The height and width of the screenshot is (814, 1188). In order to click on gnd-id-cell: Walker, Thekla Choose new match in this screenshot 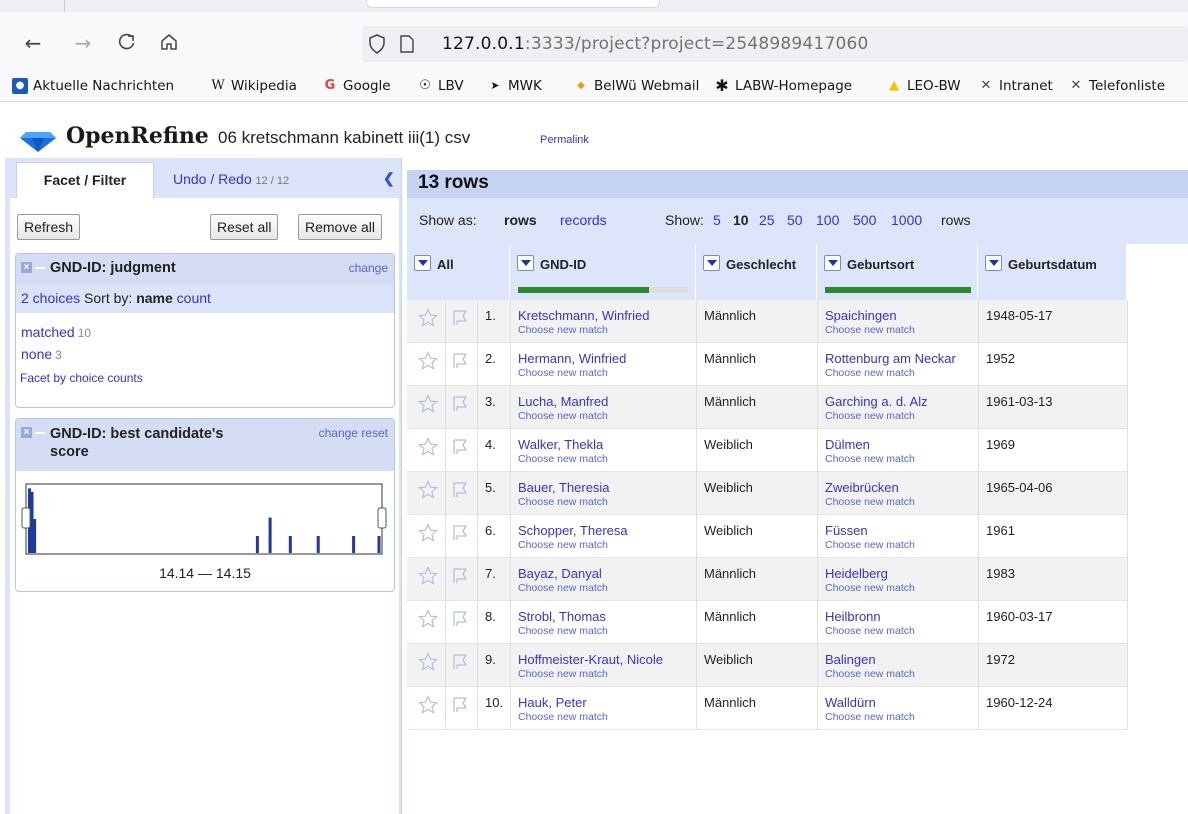, I will do `click(603, 450)`.